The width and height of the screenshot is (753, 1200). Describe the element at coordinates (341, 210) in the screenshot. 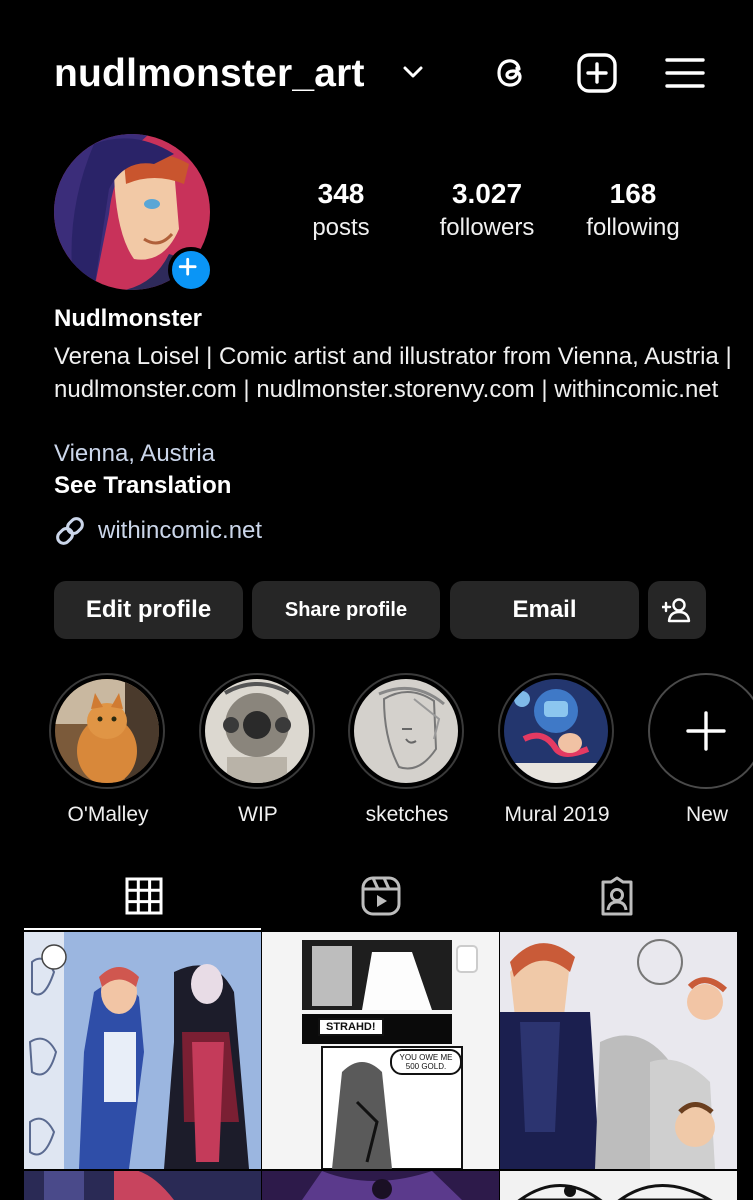

I see `posts-stat: 348 posts` at that location.